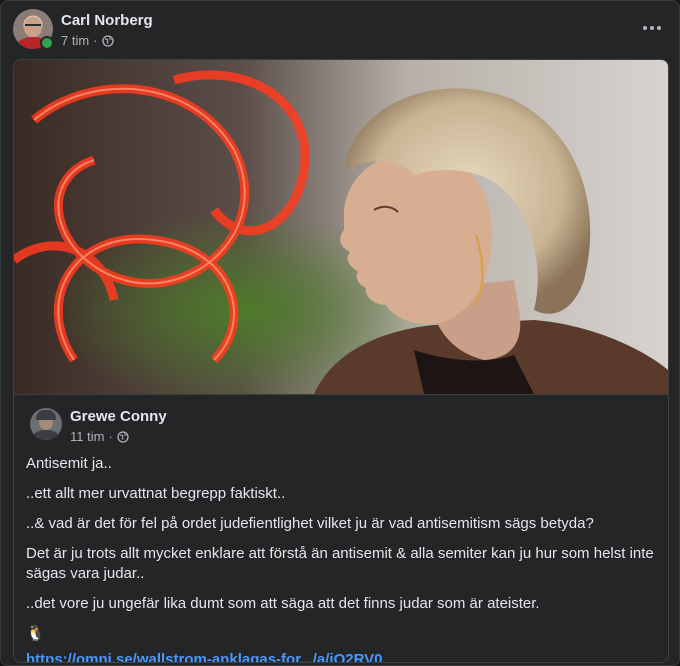 The height and width of the screenshot is (666, 680). I want to click on shared-post-timestamp: 11 tim, so click(87, 436).